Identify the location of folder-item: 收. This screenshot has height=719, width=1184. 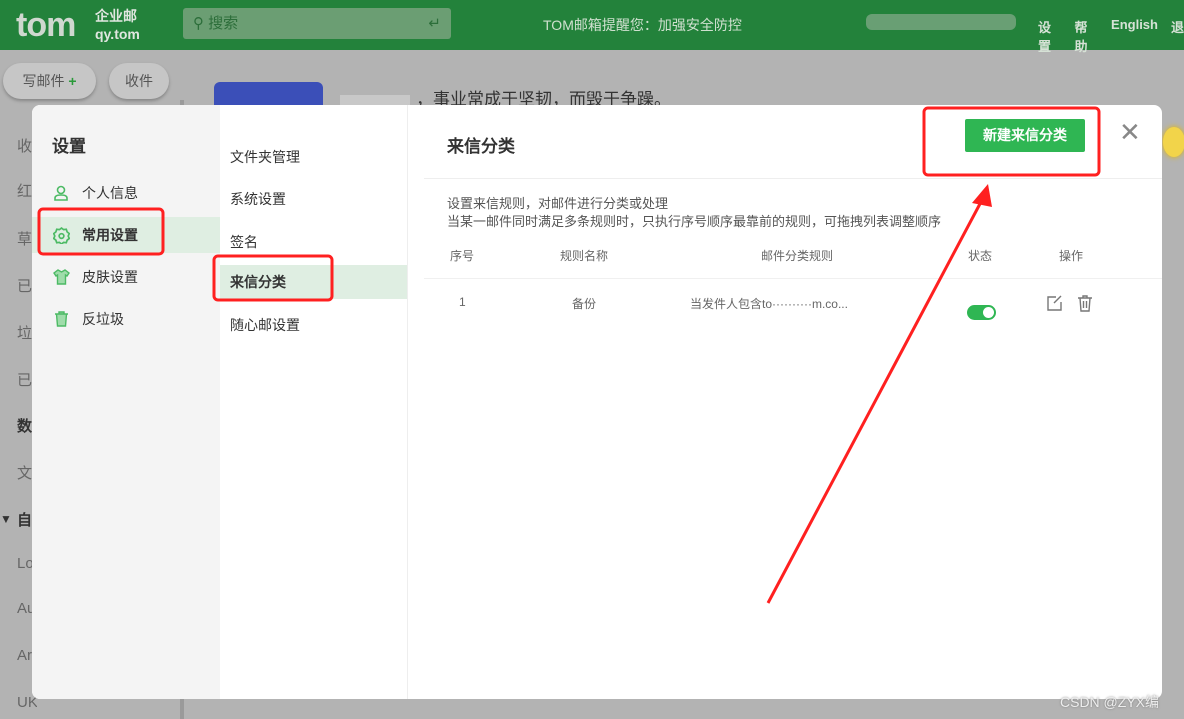
(24, 145).